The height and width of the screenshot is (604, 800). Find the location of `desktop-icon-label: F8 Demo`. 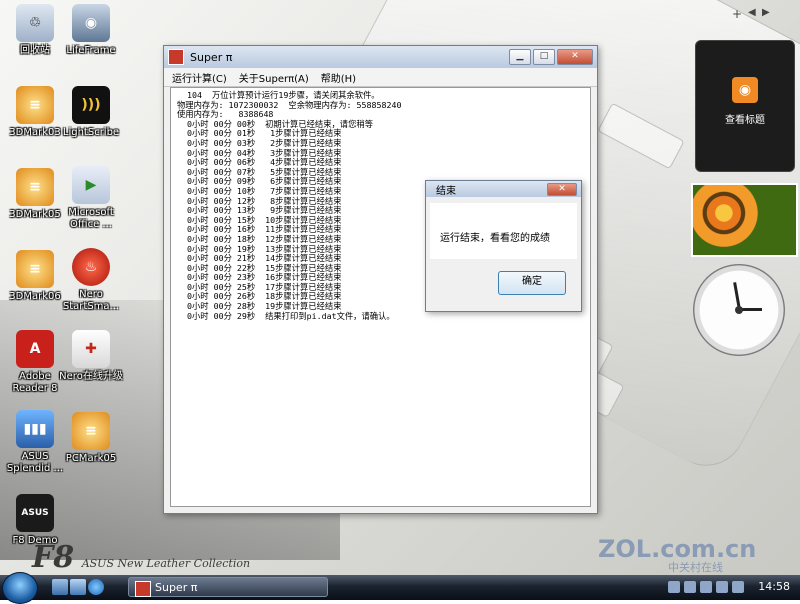

desktop-icon-label: F8 Demo is located at coordinates (35, 540).